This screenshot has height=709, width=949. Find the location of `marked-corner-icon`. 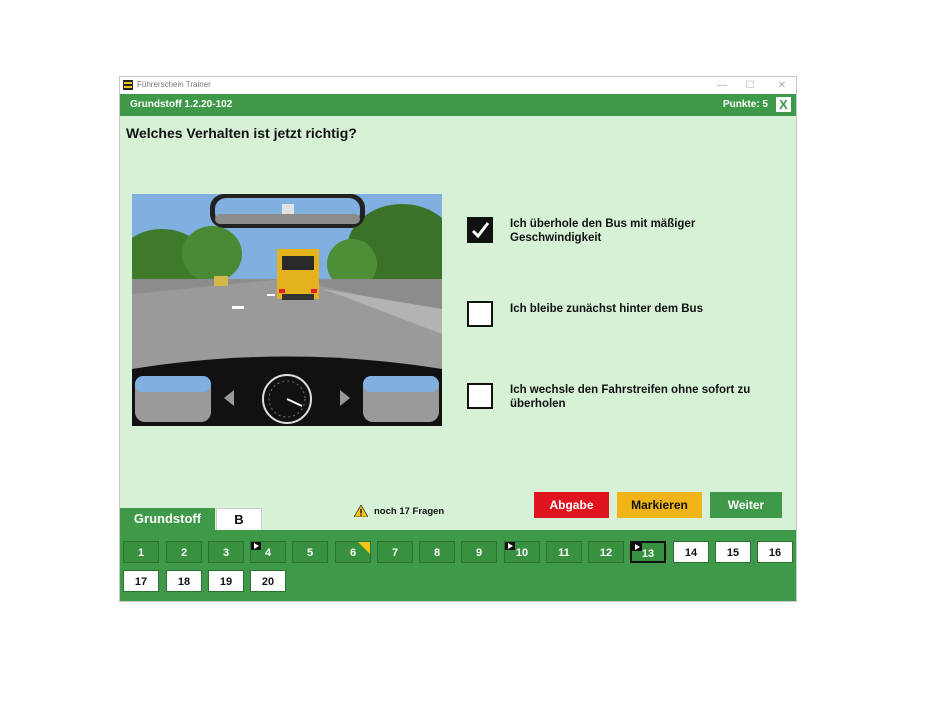

marked-corner-icon is located at coordinates (364, 548).